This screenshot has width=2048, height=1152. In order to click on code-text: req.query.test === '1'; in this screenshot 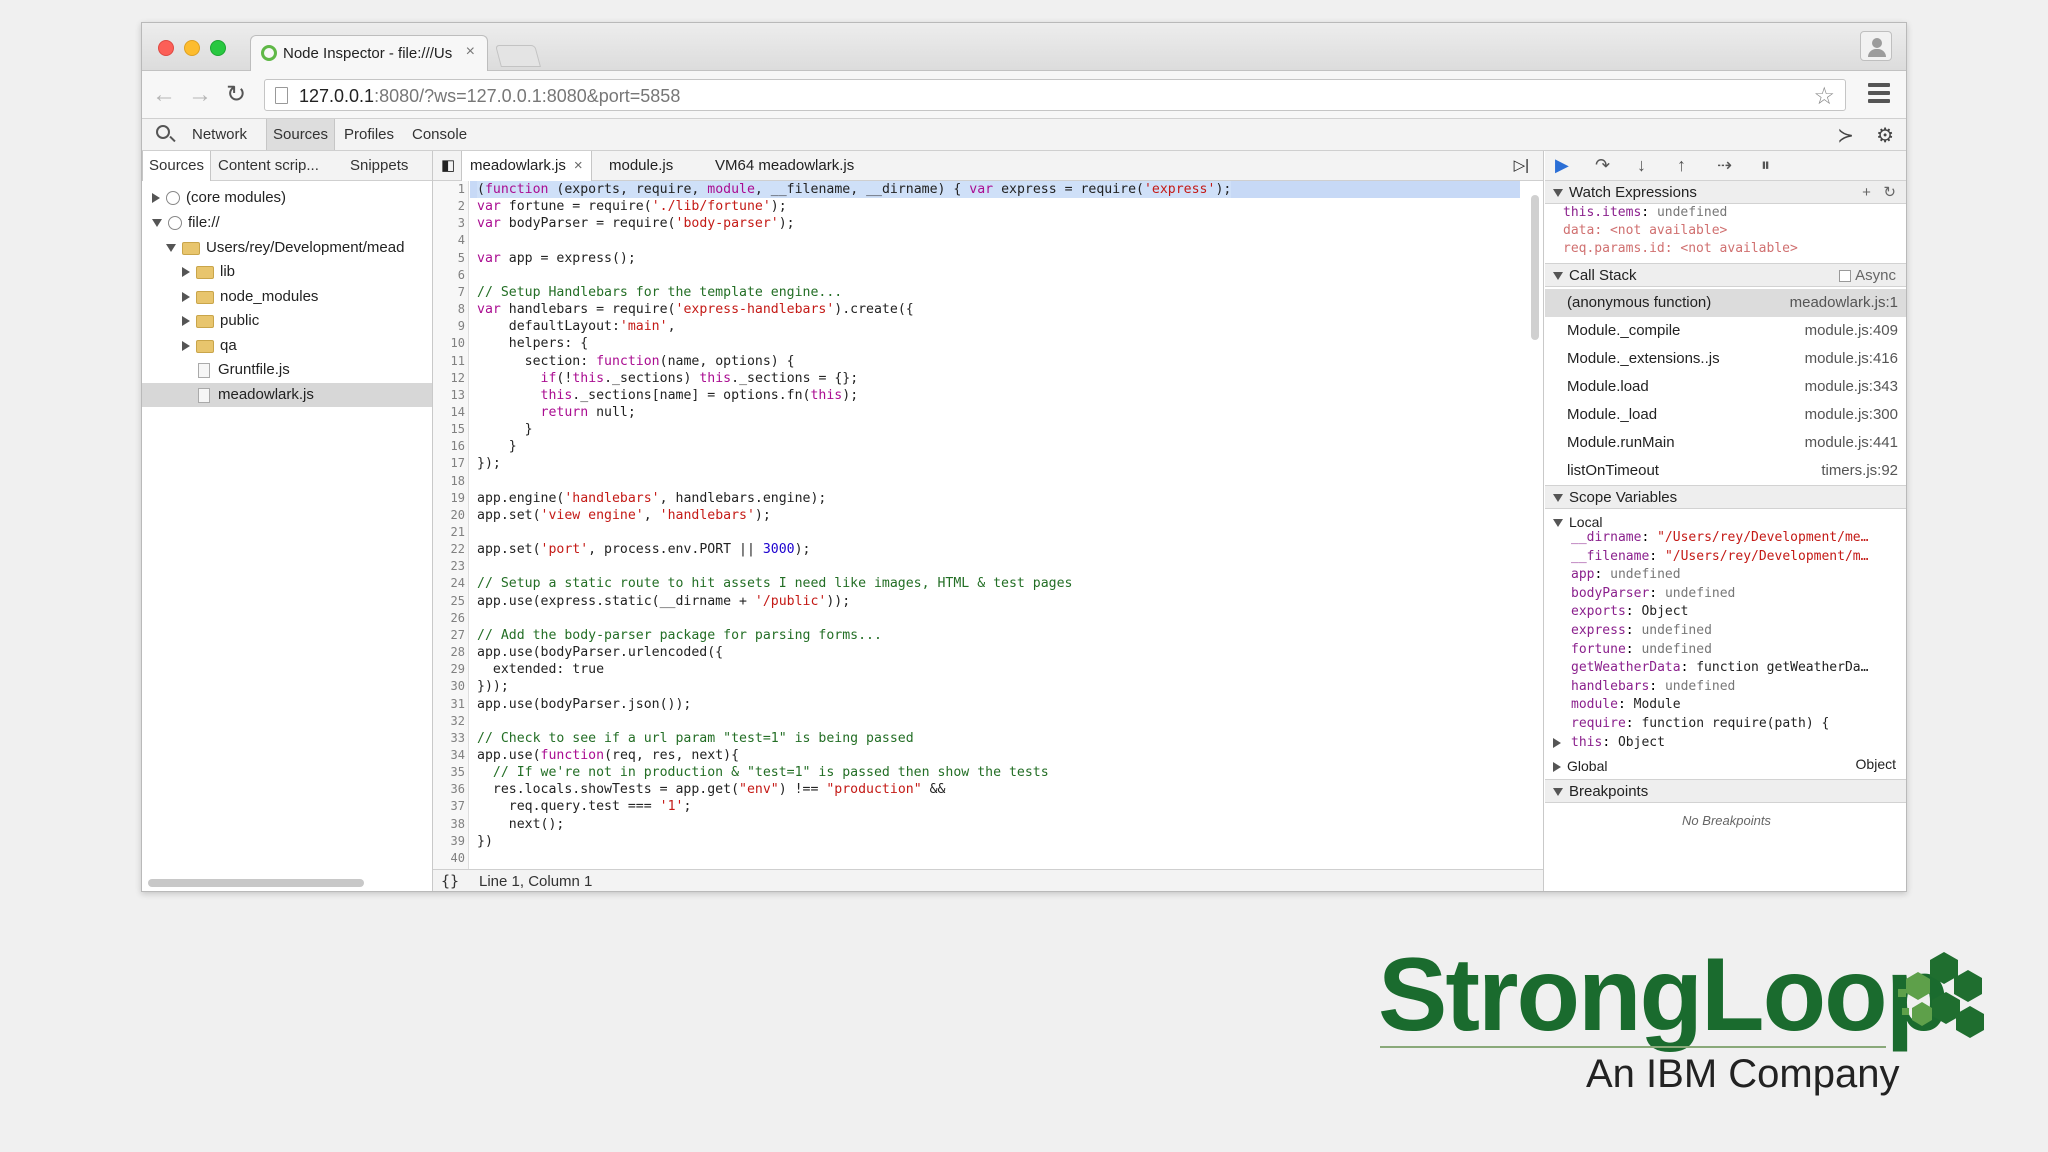, I will do `click(584, 806)`.